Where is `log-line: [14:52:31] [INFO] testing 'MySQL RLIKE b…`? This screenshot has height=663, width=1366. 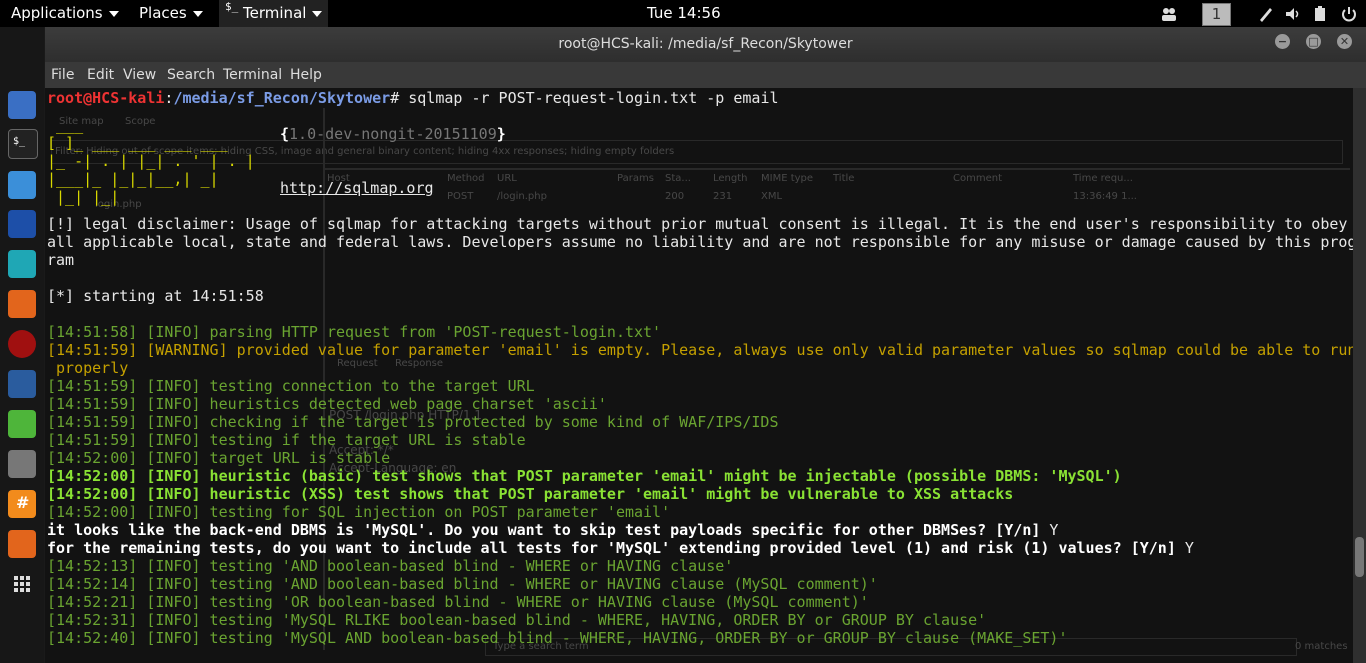 log-line: [14:52:31] [INFO] testing 'MySQL RLIKE b… is located at coordinates (517, 620).